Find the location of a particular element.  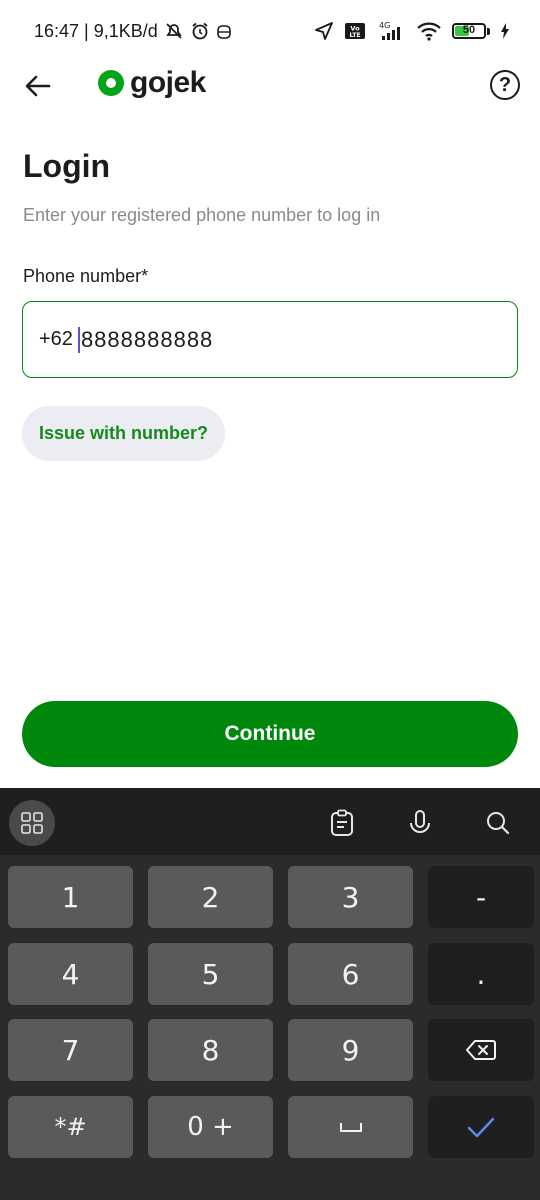

gojek-logo: gojek is located at coordinates (152, 83).